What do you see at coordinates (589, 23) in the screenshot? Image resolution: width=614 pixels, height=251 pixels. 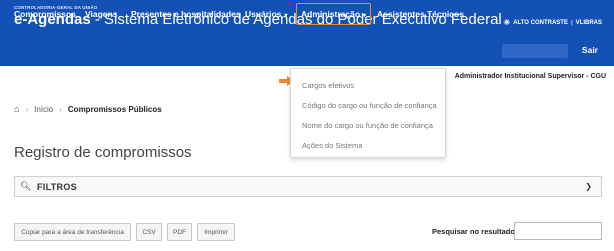 I see `vlibras-link: VLIBRAS` at bounding box center [589, 23].